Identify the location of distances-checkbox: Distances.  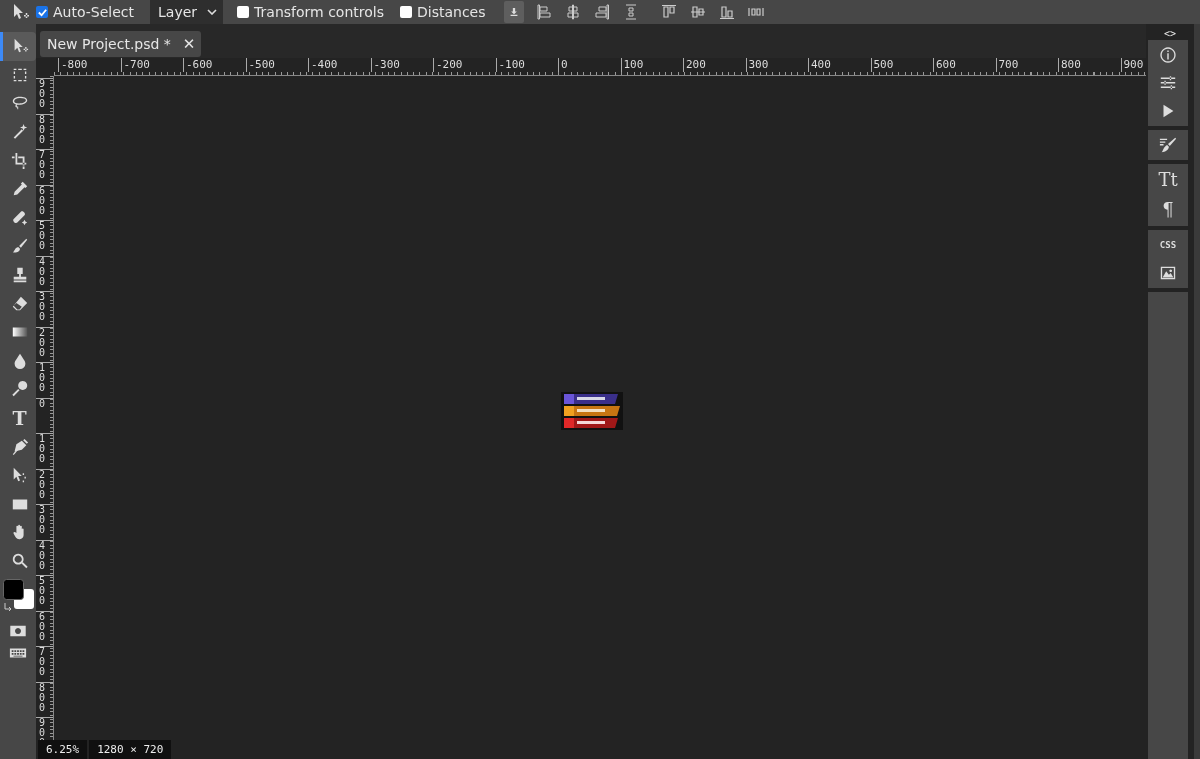
(443, 12).